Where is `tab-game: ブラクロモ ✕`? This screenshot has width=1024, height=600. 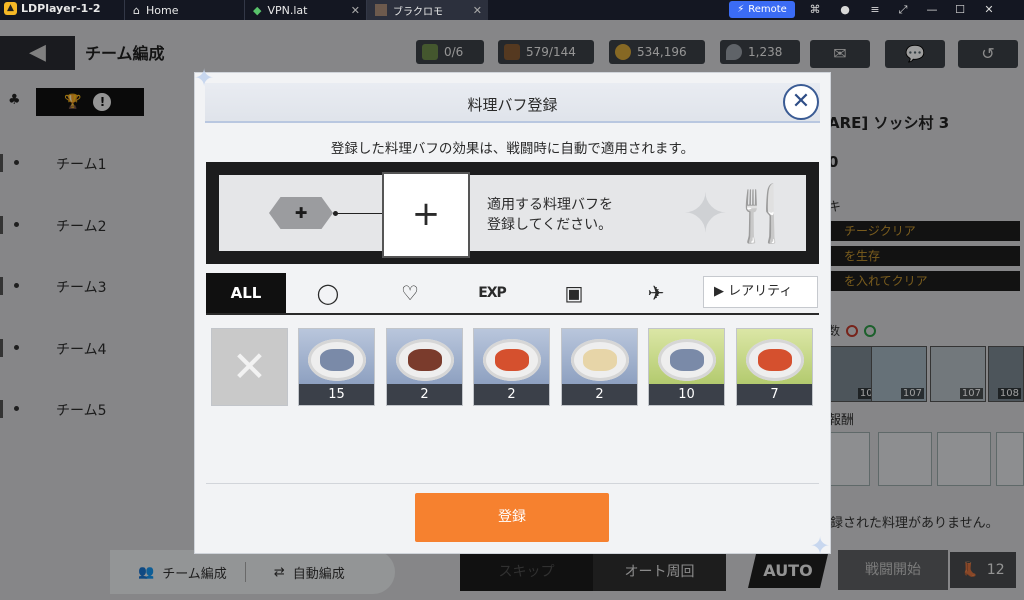 tab-game: ブラクロモ ✕ is located at coordinates (427, 10).